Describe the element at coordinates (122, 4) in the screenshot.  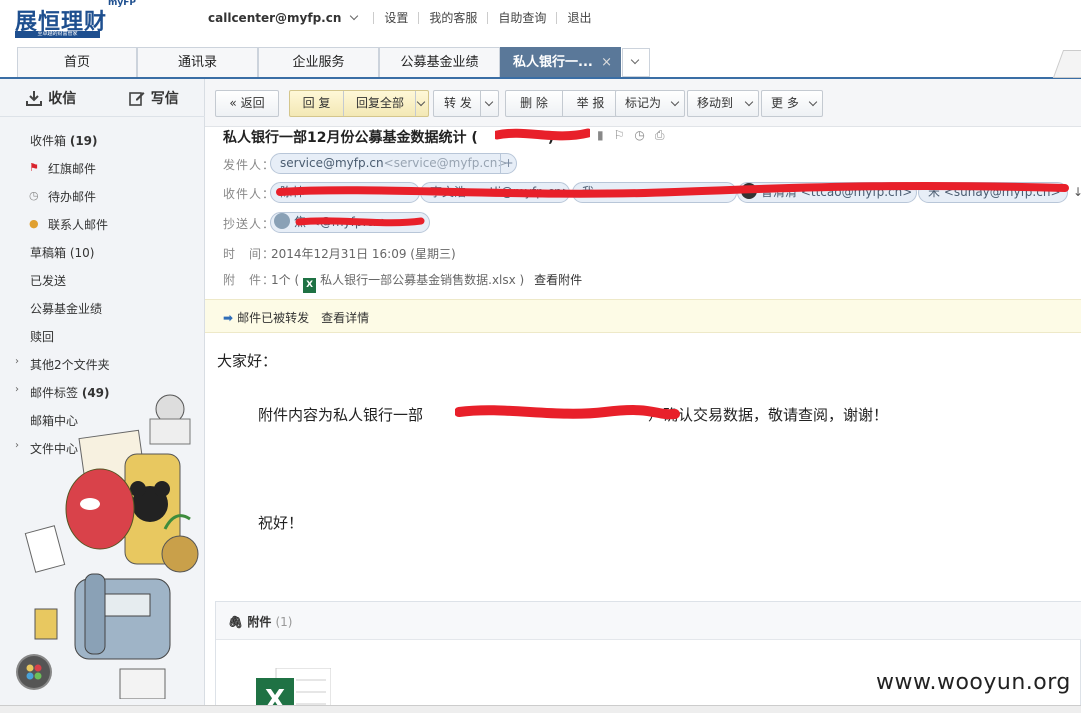
I see `brand-name-en: myFP` at that location.